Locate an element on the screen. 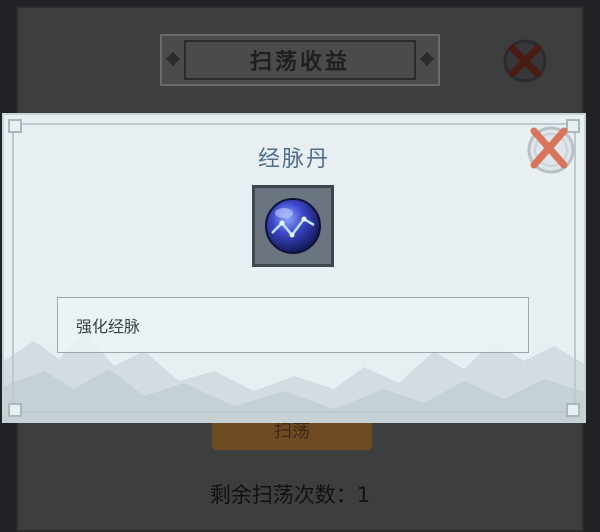 The height and width of the screenshot is (532, 600). item-slot is located at coordinates (293, 226).